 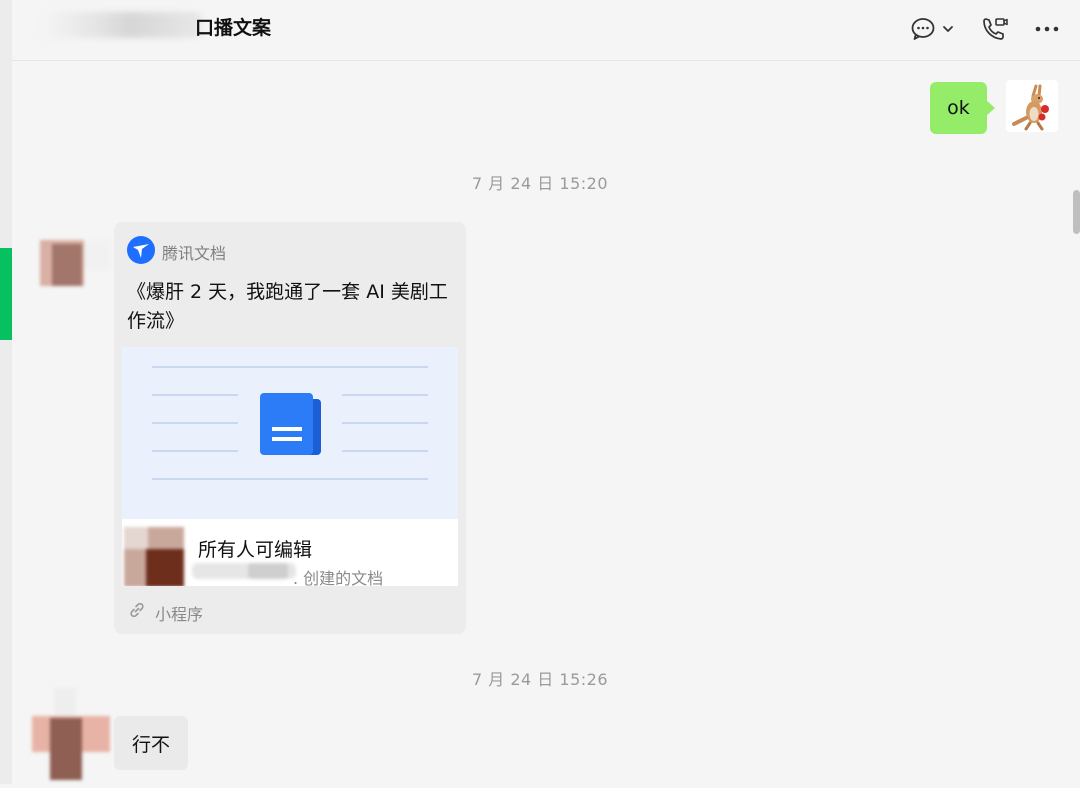 What do you see at coordinates (287, 306) in the screenshot?
I see `card-title: 《爆肝 2 天，我跑通了一套 AI 美剧工作流》` at bounding box center [287, 306].